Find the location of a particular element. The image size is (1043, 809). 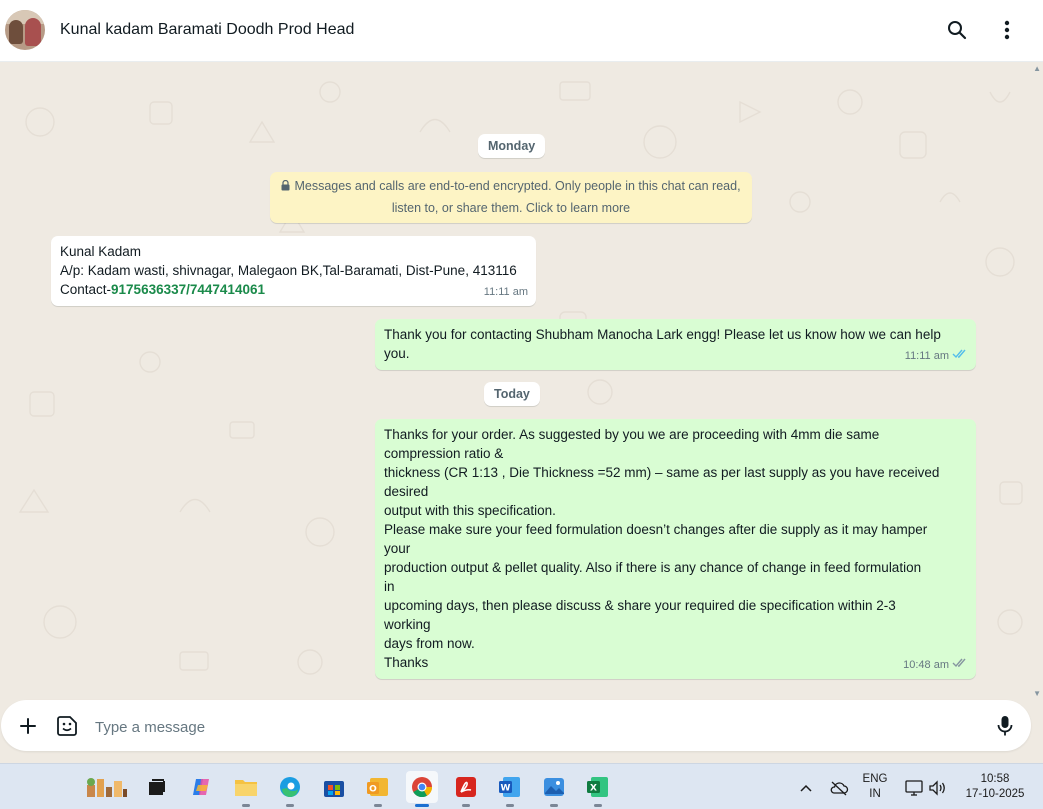

message-input is located at coordinates (530, 727).